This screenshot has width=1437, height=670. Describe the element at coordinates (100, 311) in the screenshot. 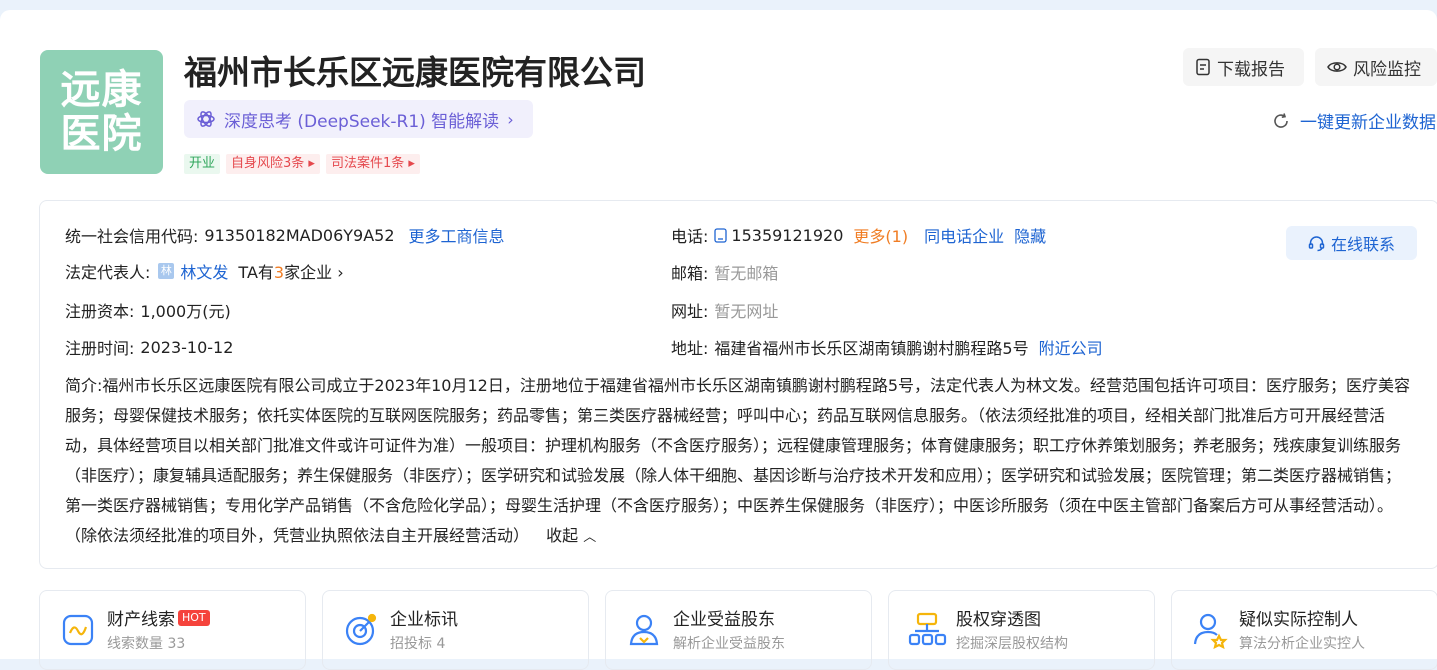

I see `capital-label: 注册资本:` at that location.